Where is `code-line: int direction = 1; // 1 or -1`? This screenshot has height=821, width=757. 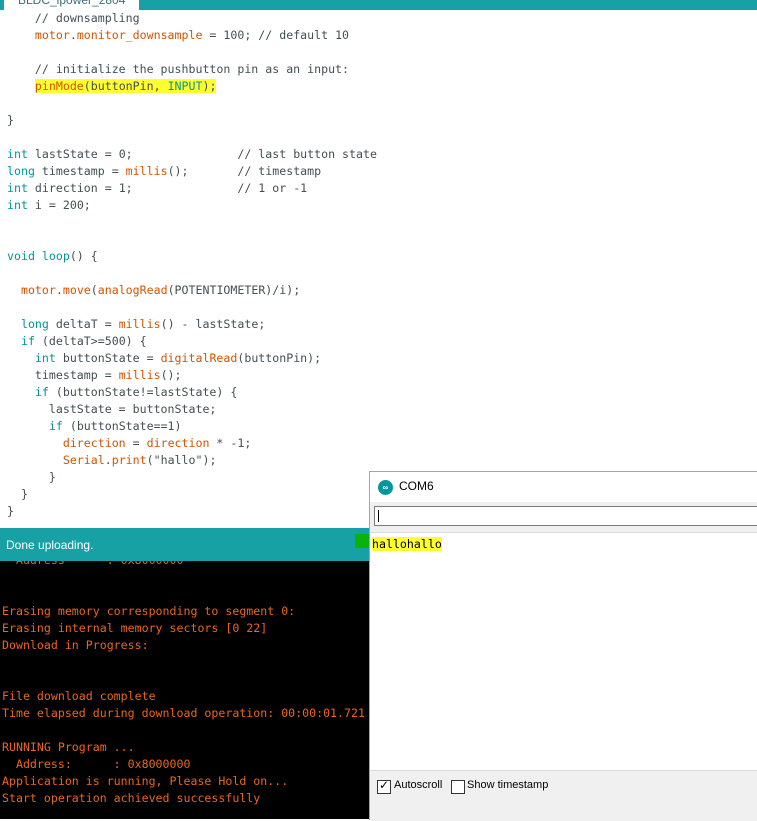 code-line: int direction = 1; // 1 or -1 is located at coordinates (157, 188).